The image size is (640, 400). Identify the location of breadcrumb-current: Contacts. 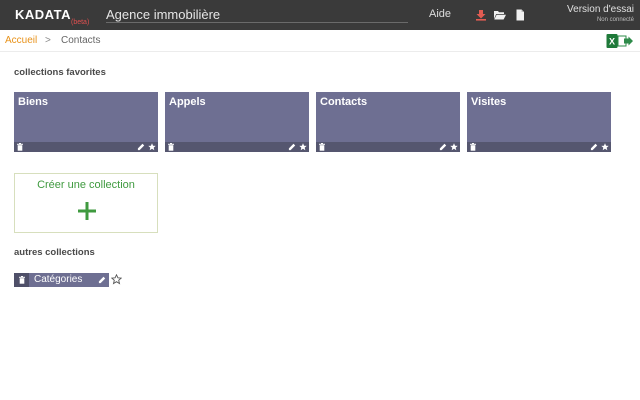
(81, 40).